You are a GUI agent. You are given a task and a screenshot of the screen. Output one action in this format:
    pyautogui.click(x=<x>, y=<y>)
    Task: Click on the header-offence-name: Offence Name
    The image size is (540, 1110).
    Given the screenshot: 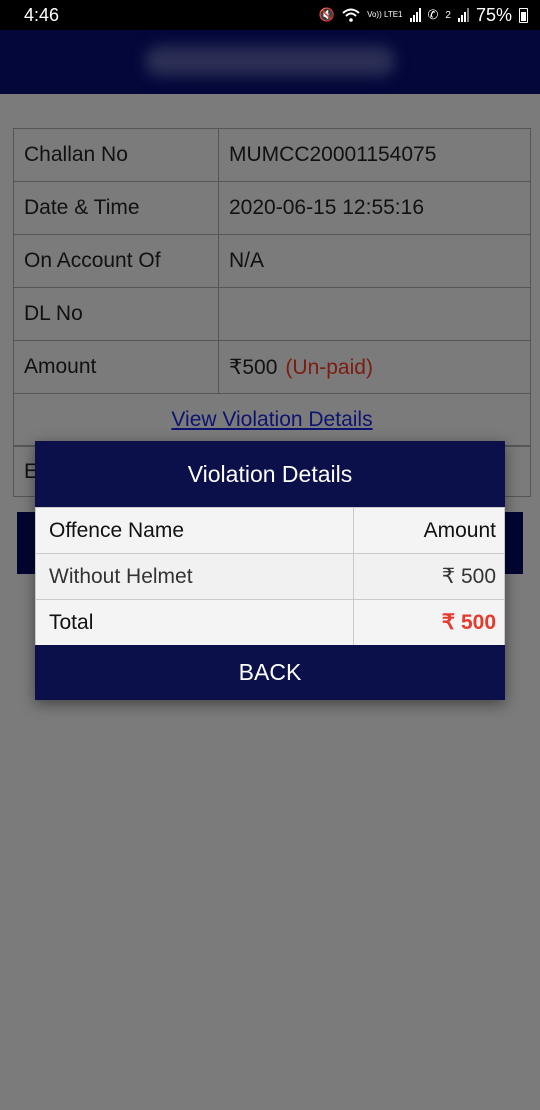 What is the action you would take?
    pyautogui.click(x=194, y=530)
    